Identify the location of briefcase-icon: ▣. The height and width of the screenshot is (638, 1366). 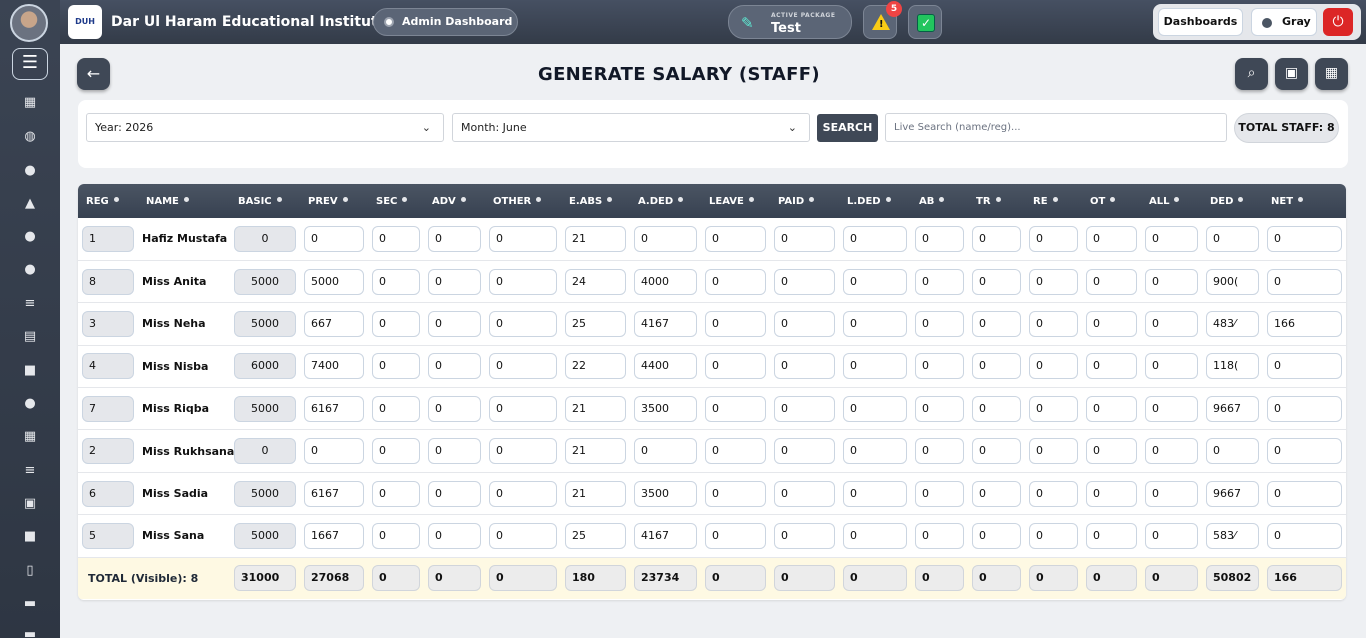
(30, 504).